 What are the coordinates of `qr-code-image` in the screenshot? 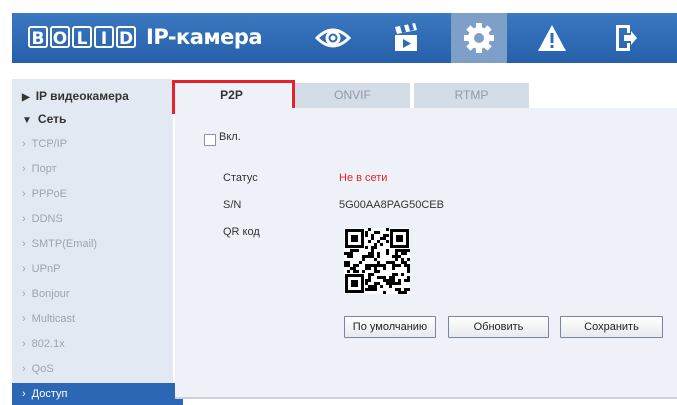 It's located at (377, 261).